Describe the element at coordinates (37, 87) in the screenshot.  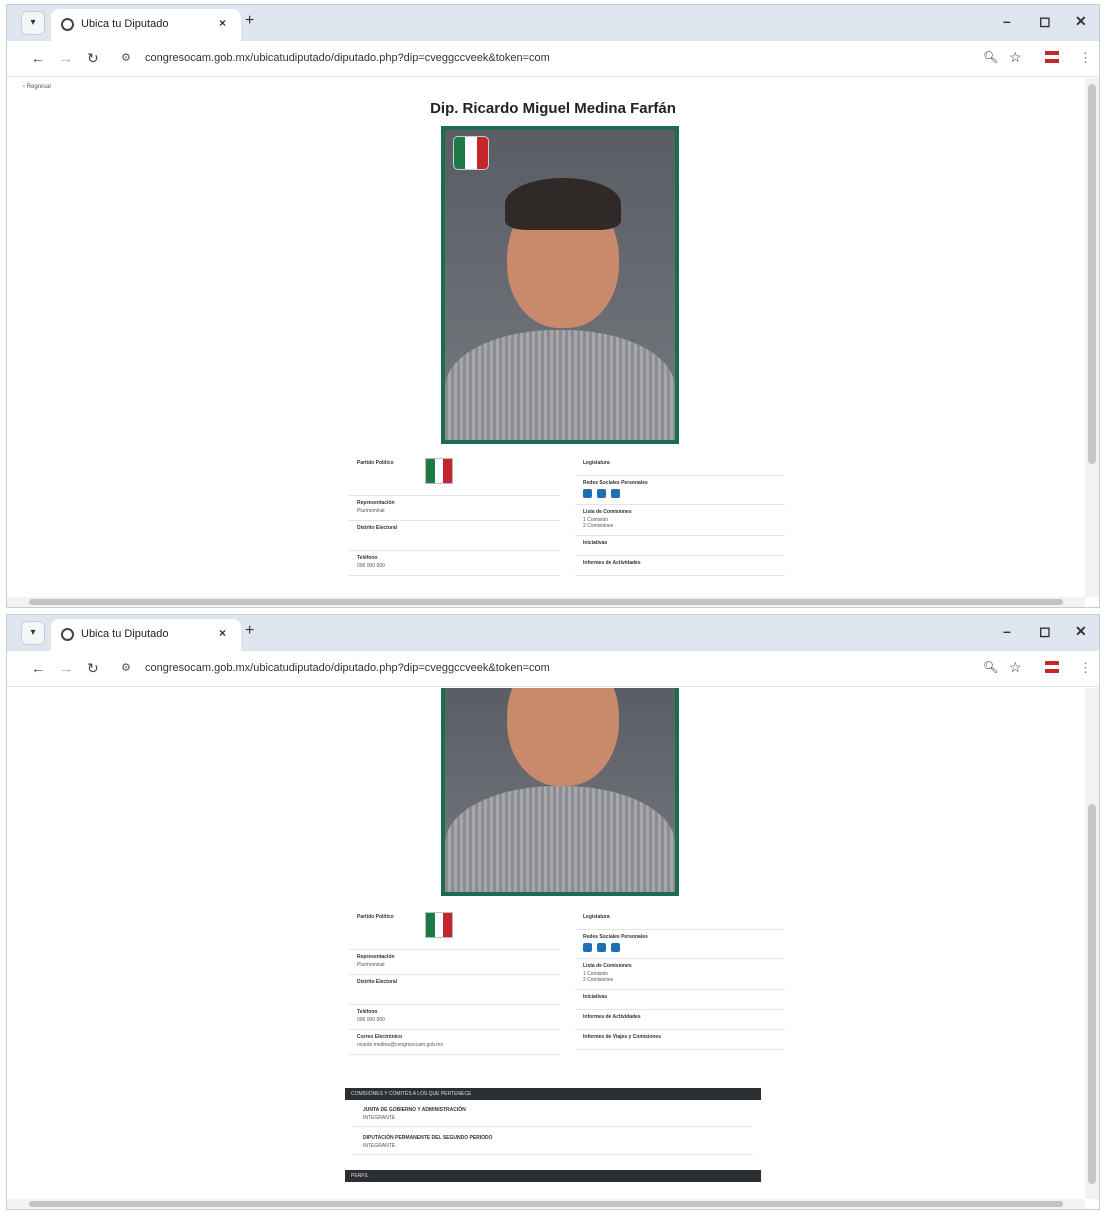
I see `breadcrumb: ‹ Regresar` at that location.